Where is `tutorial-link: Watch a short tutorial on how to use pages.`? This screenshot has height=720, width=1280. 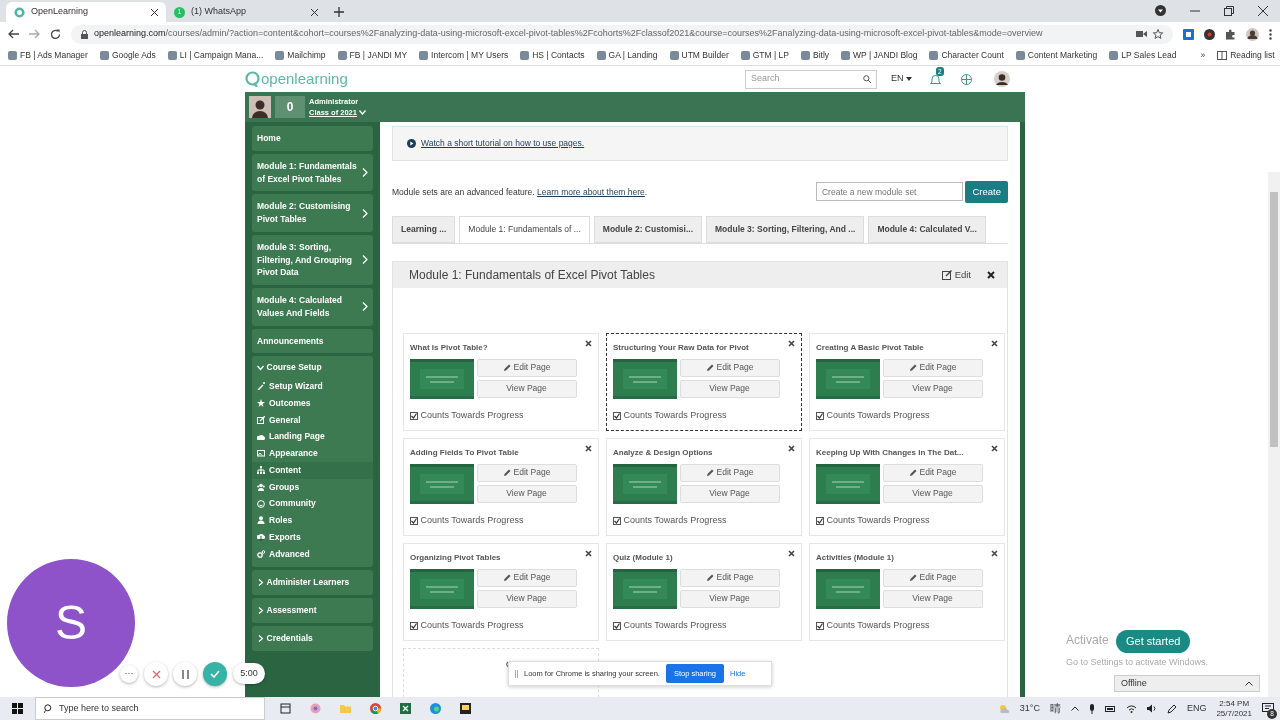 tutorial-link: Watch a short tutorial on how to use pages. is located at coordinates (503, 143).